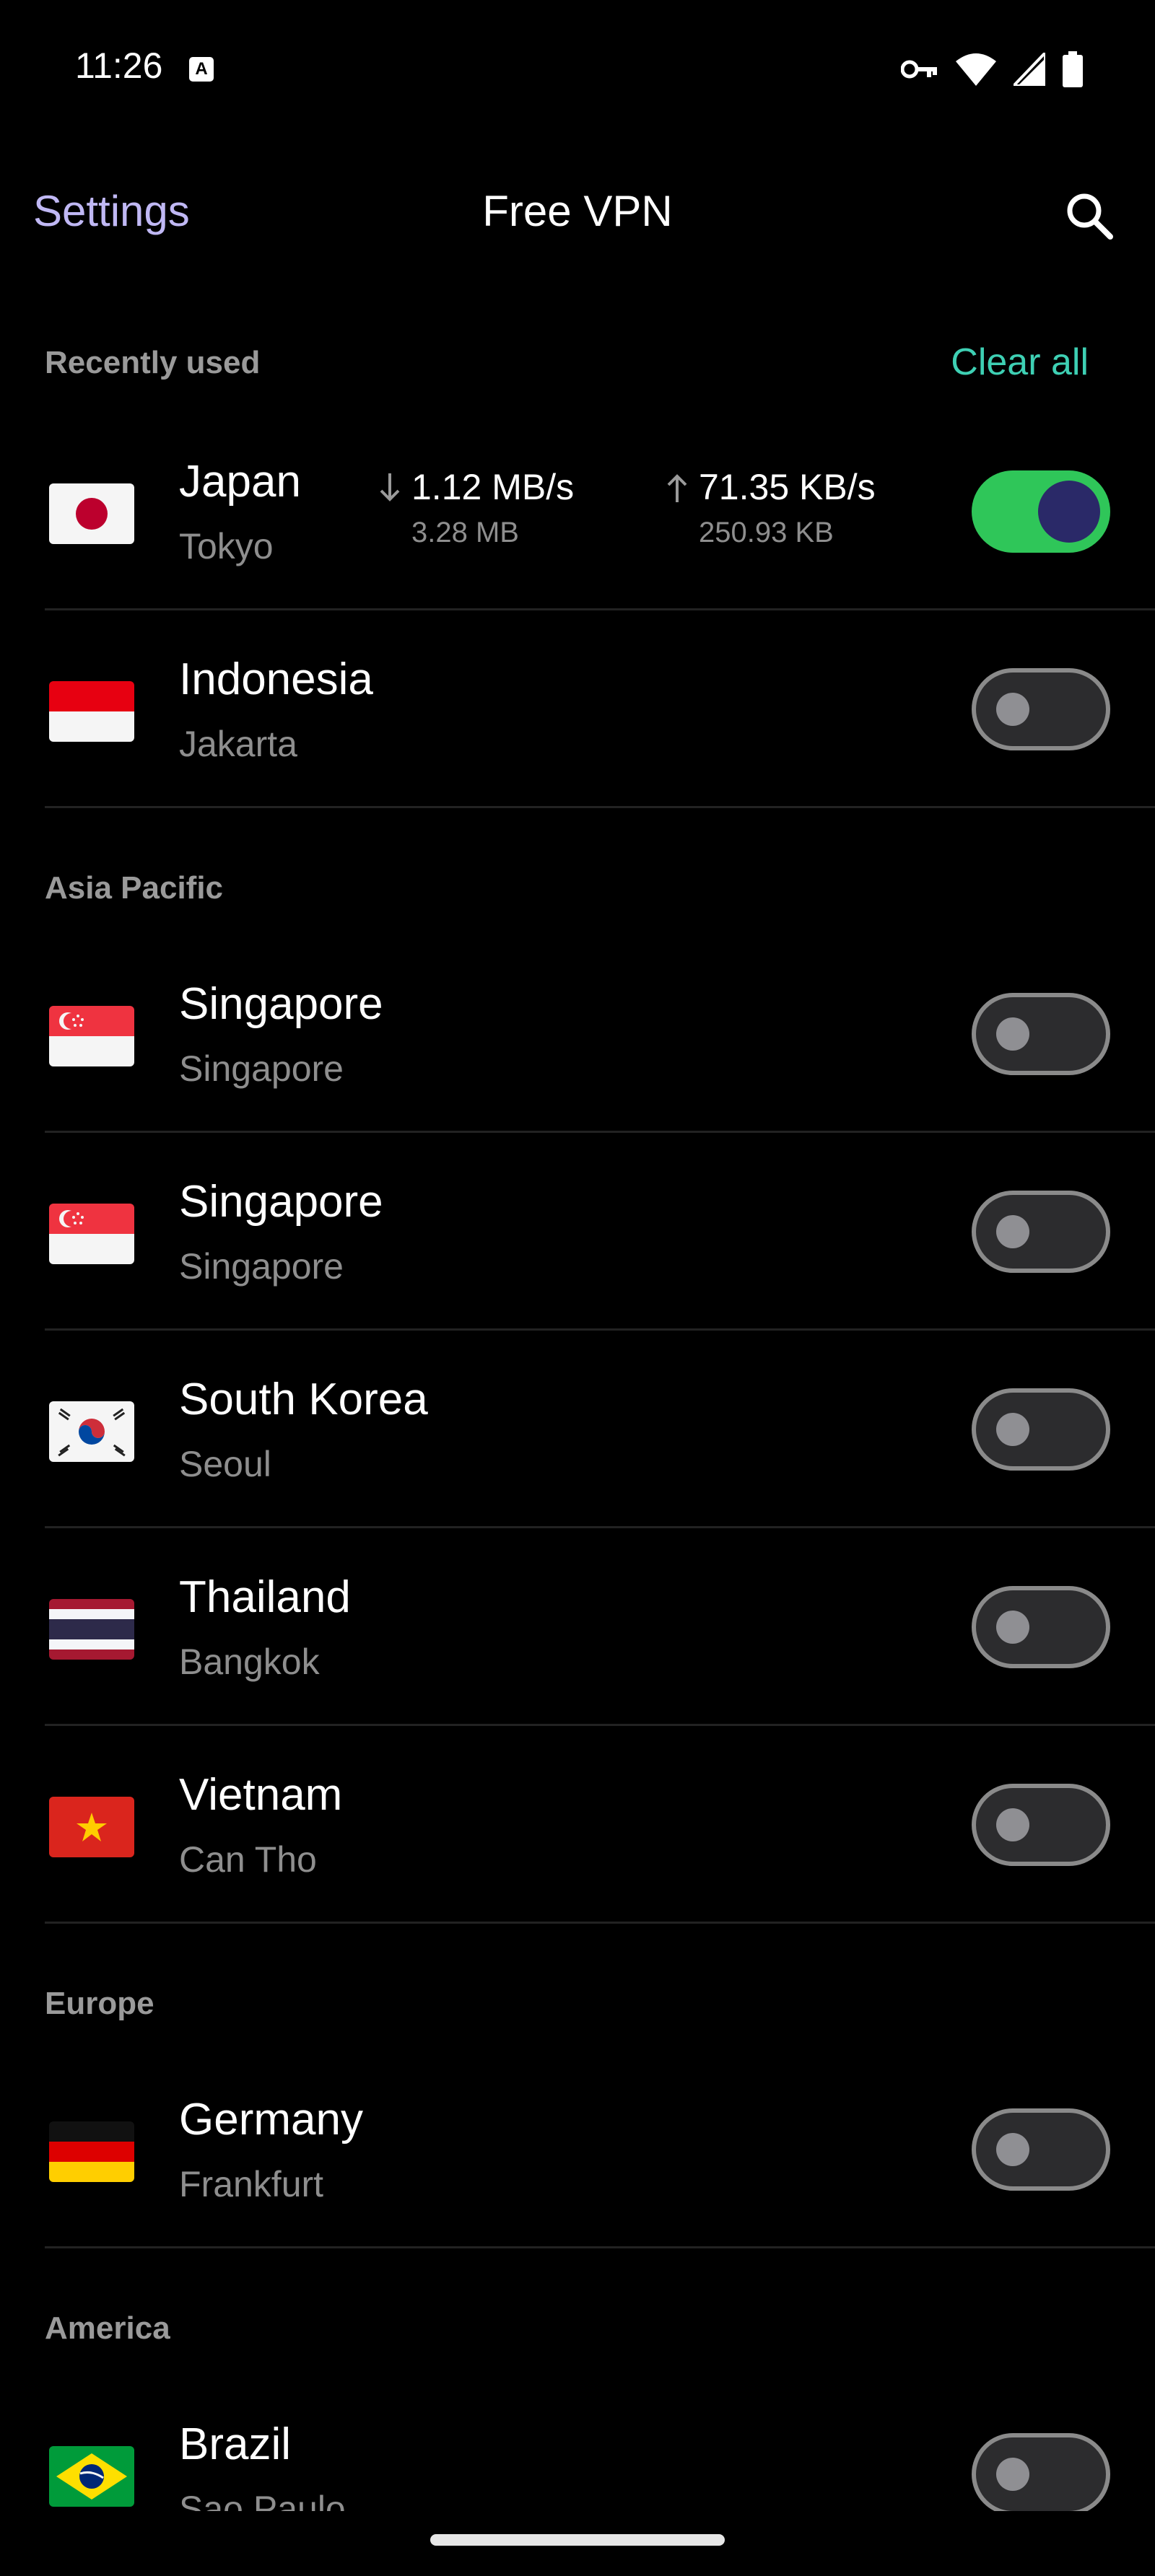 This screenshot has width=1155, height=2576. I want to click on upload-rate: 71.35 KB/s, so click(787, 487).